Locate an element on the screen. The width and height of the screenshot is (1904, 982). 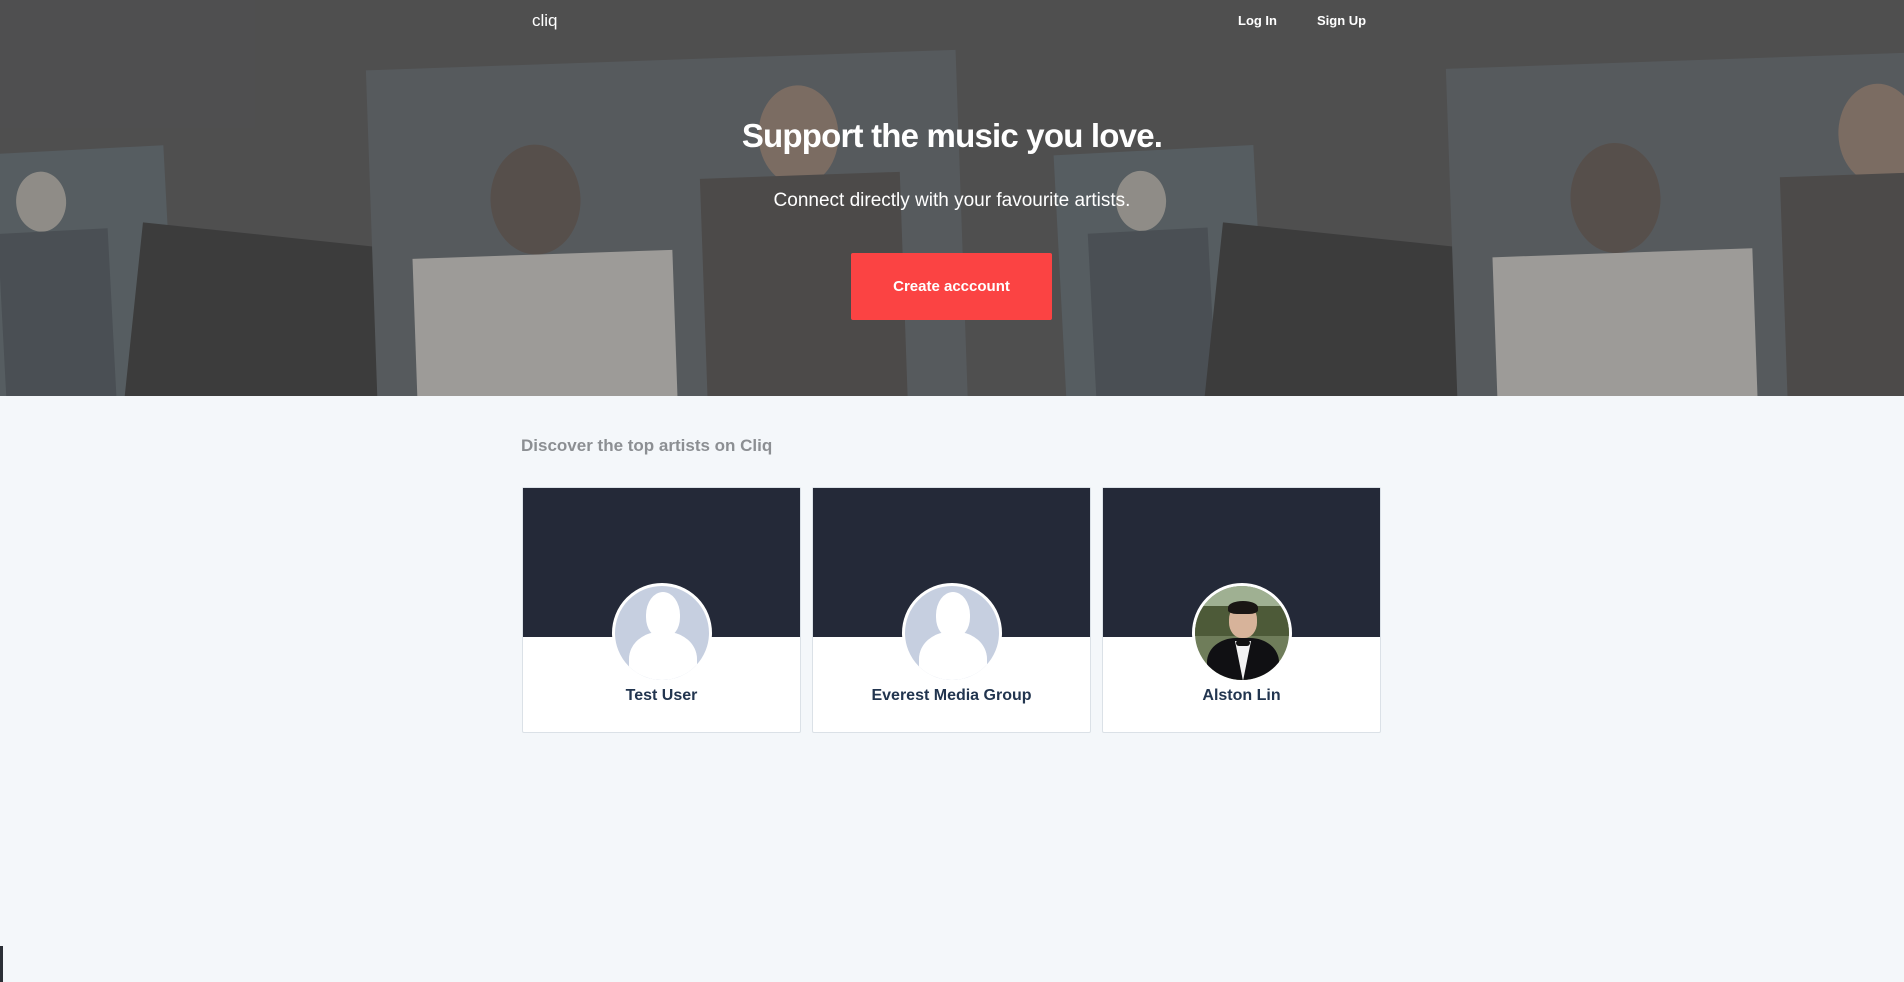
login-link: Log In is located at coordinates (1257, 20).